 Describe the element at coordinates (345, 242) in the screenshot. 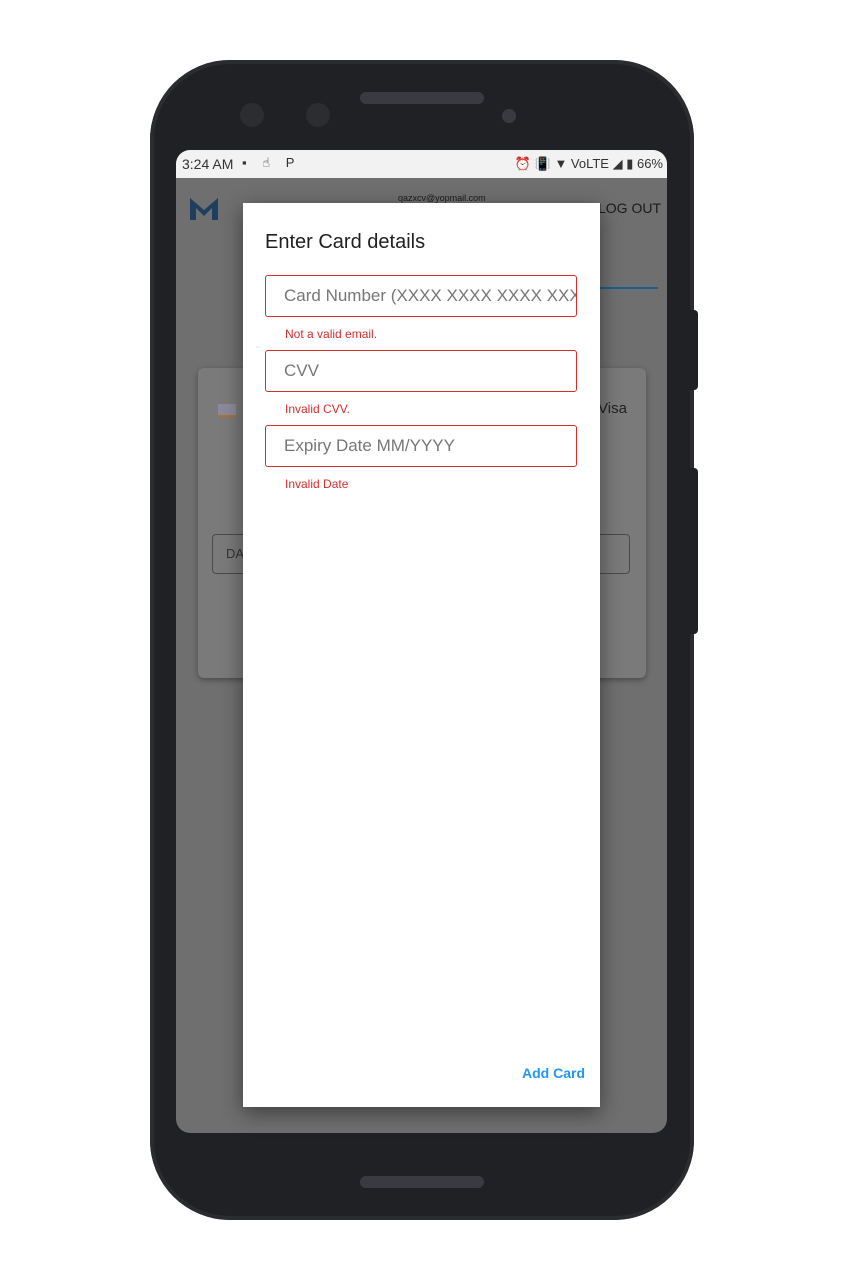

I see `dialog-title: Enter Card details` at that location.